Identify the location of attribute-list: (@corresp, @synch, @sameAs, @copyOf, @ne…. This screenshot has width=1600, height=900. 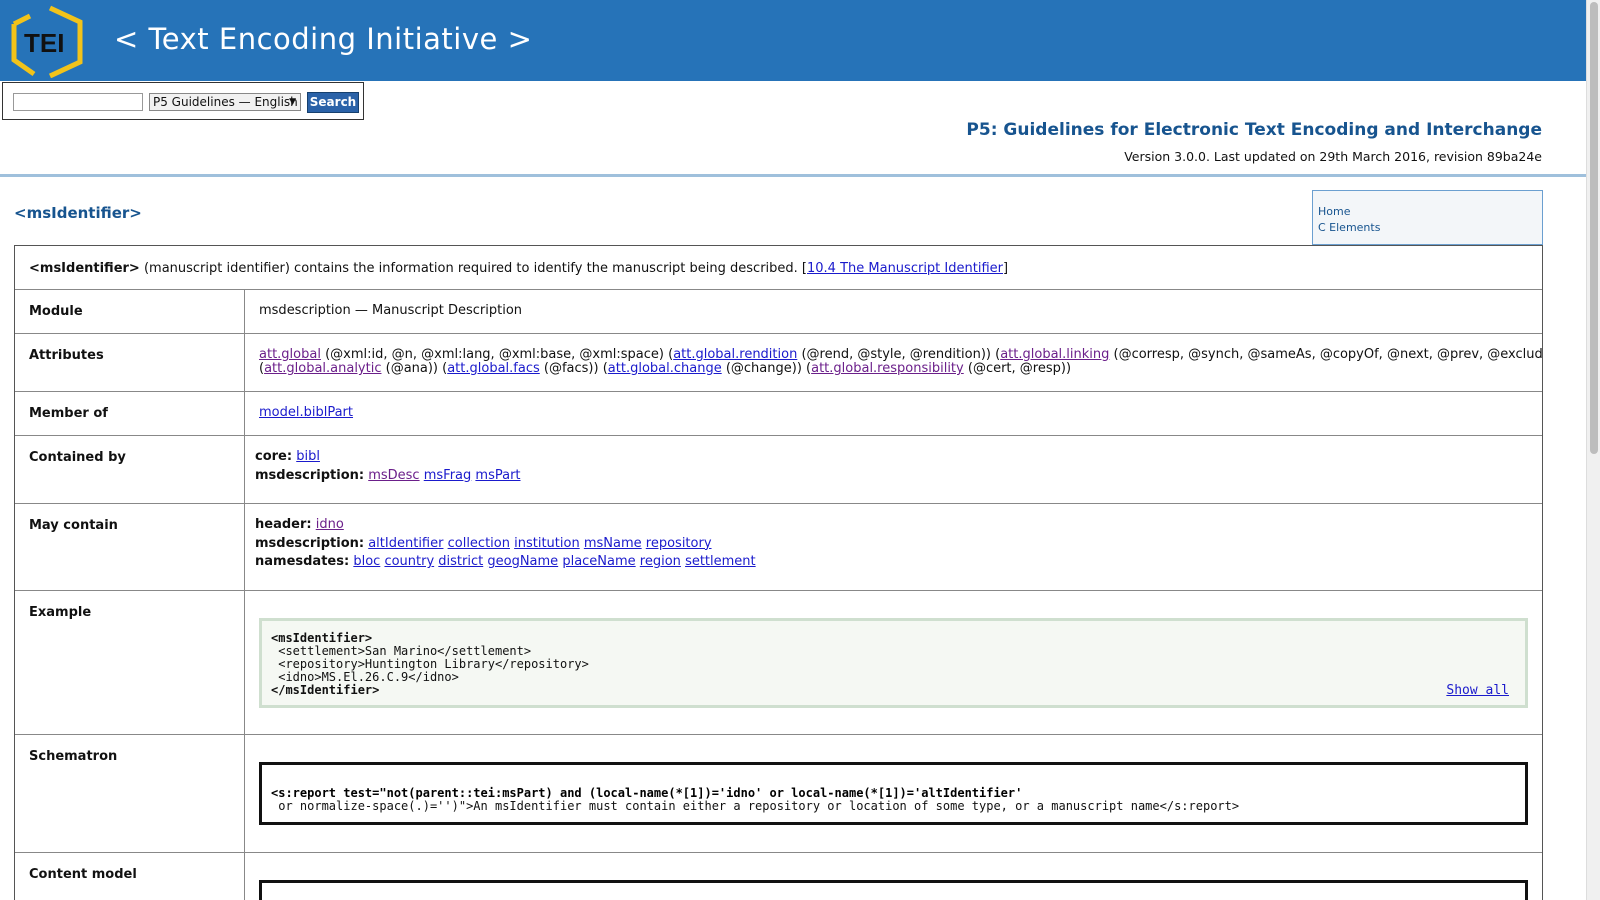
(1328, 354).